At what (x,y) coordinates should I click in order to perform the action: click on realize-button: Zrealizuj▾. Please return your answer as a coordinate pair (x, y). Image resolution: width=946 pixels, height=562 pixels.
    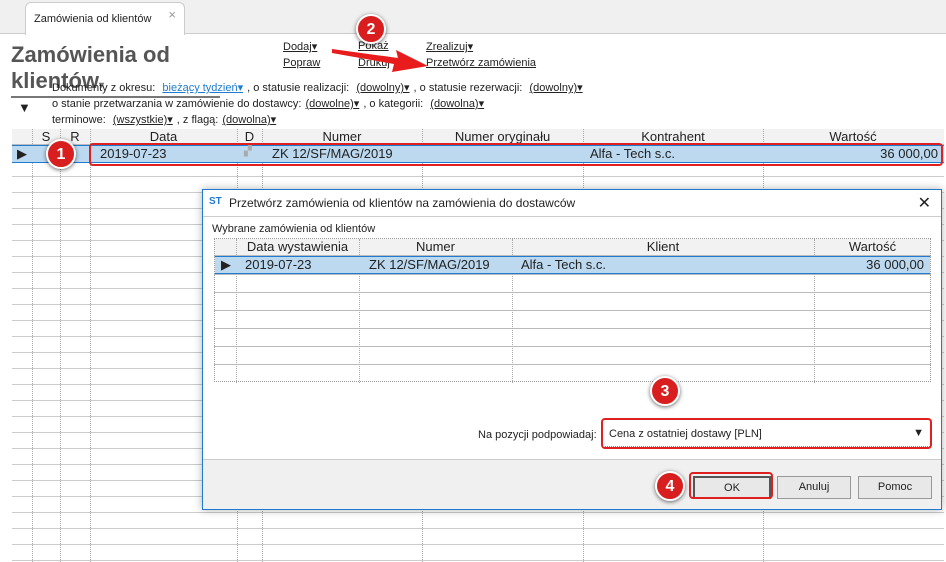
    Looking at the image, I should click on (449, 46).